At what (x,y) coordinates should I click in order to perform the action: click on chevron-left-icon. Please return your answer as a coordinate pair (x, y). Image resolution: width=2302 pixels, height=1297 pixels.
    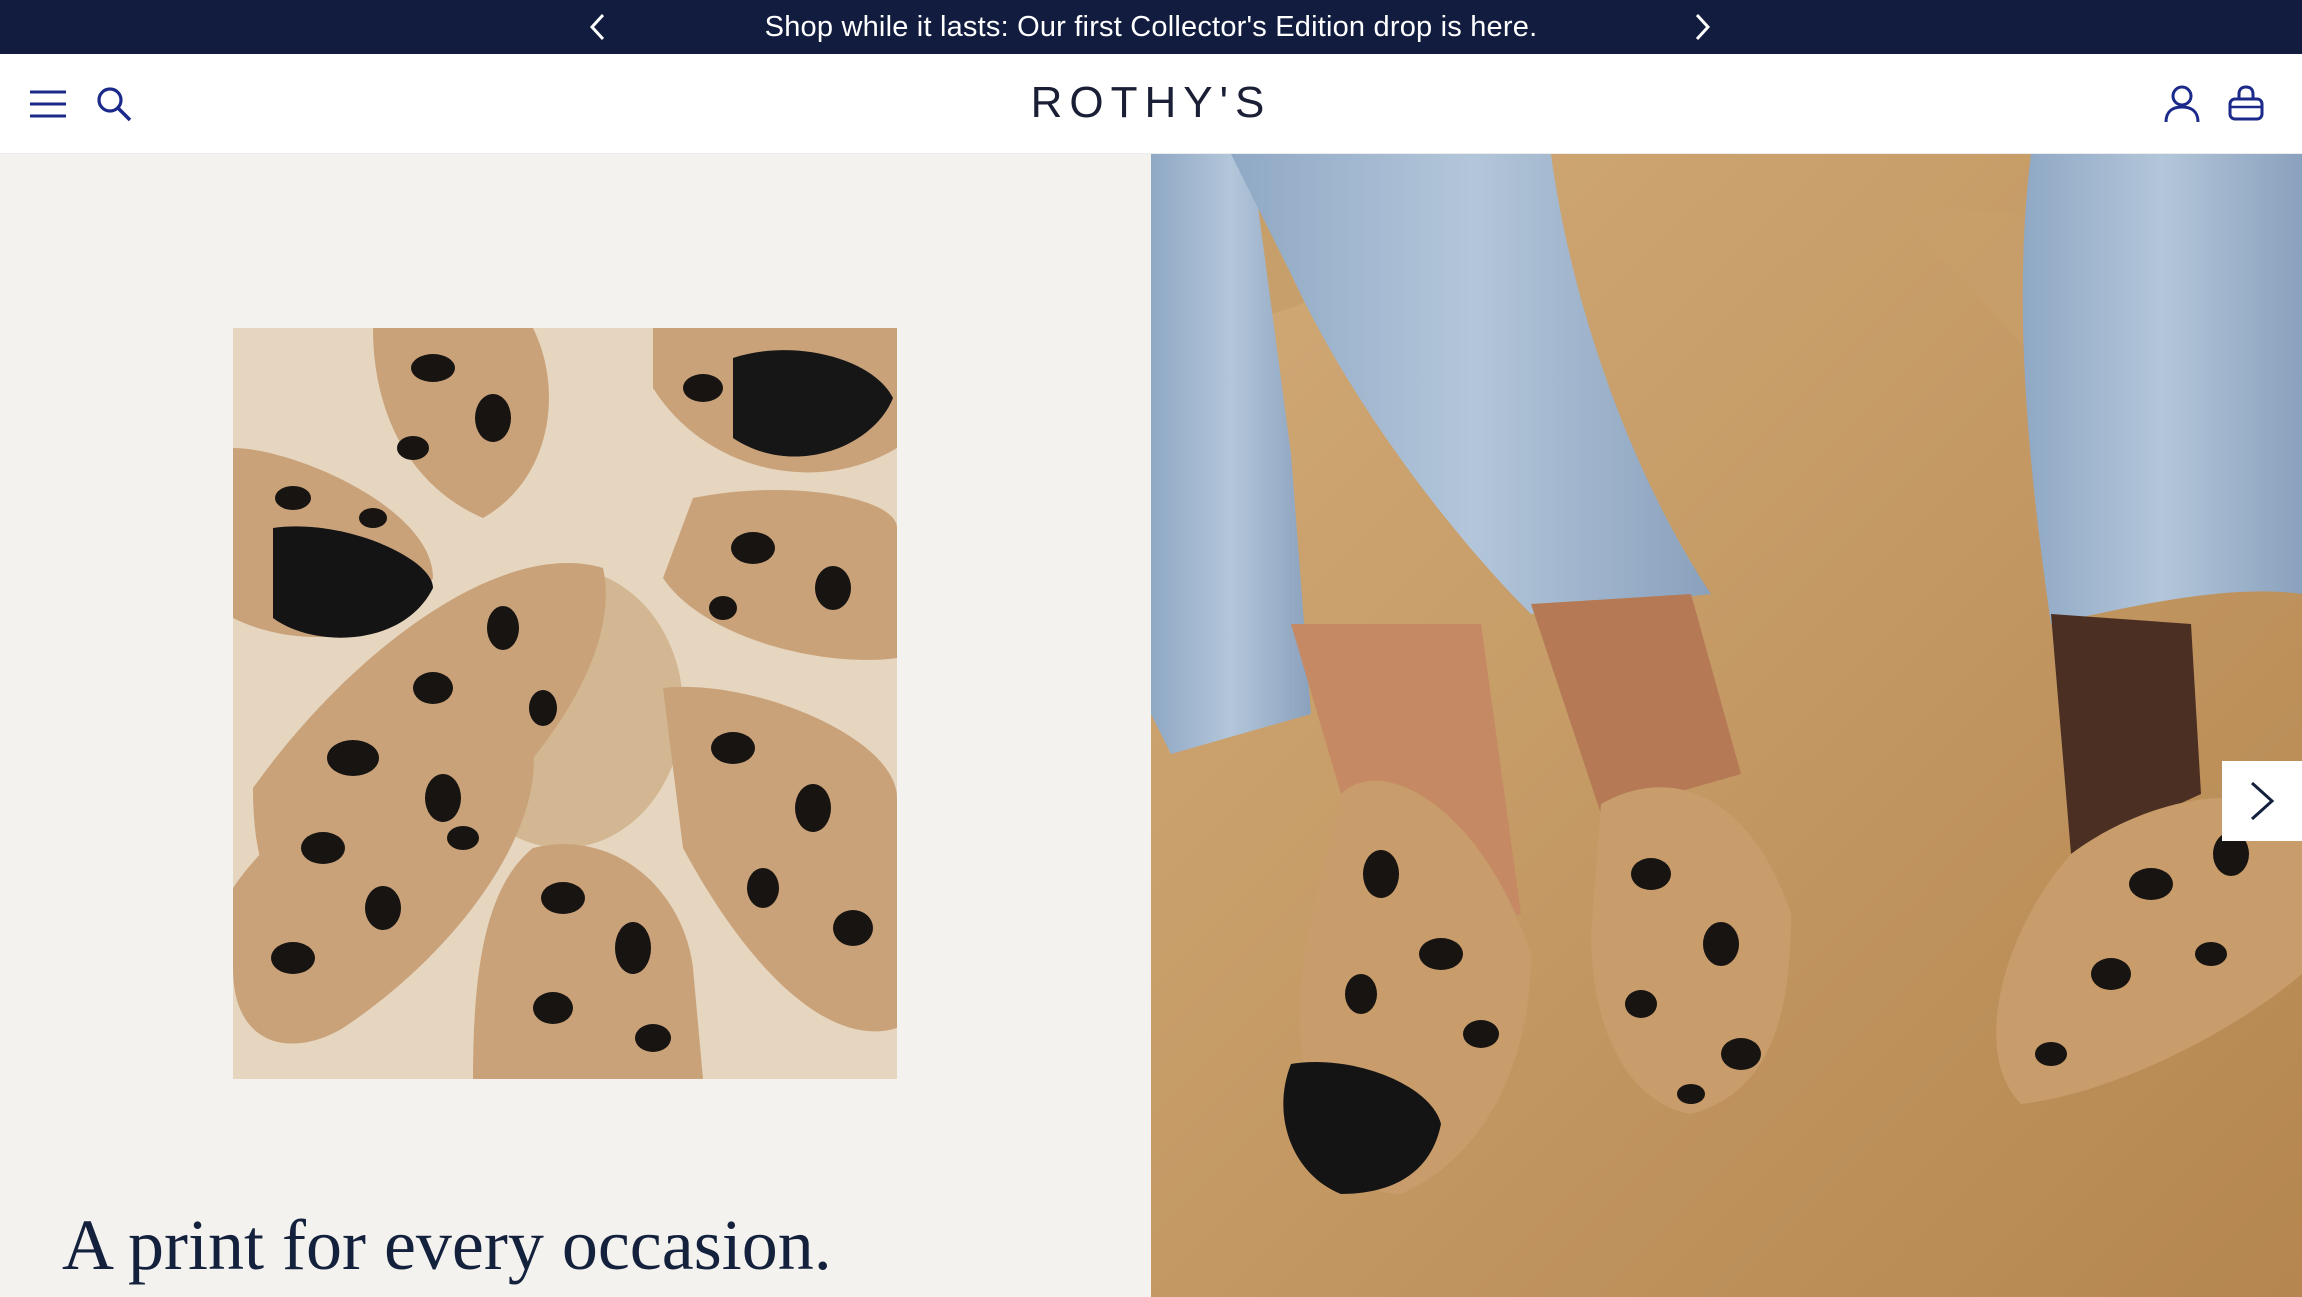
    Looking at the image, I should click on (597, 27).